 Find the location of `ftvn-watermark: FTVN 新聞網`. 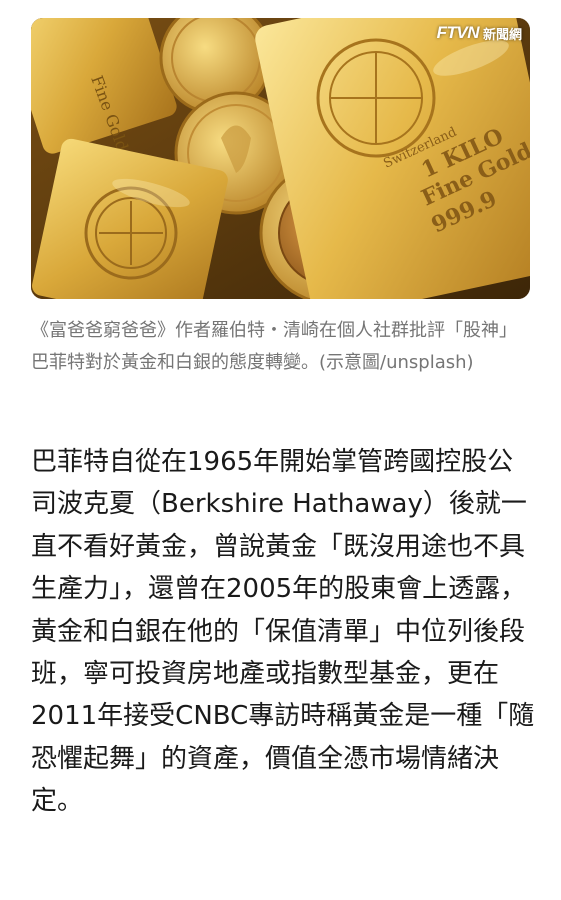

ftvn-watermark: FTVN 新聞網 is located at coordinates (479, 33).